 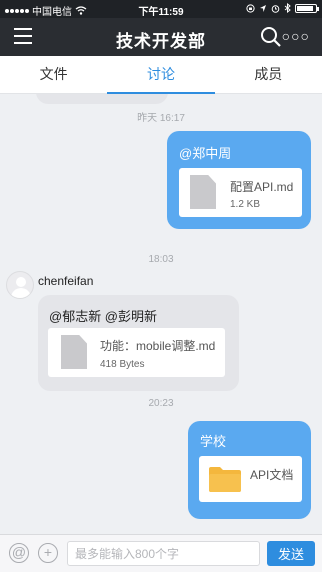 I want to click on message-mention: @郑中周, so click(x=205, y=153).